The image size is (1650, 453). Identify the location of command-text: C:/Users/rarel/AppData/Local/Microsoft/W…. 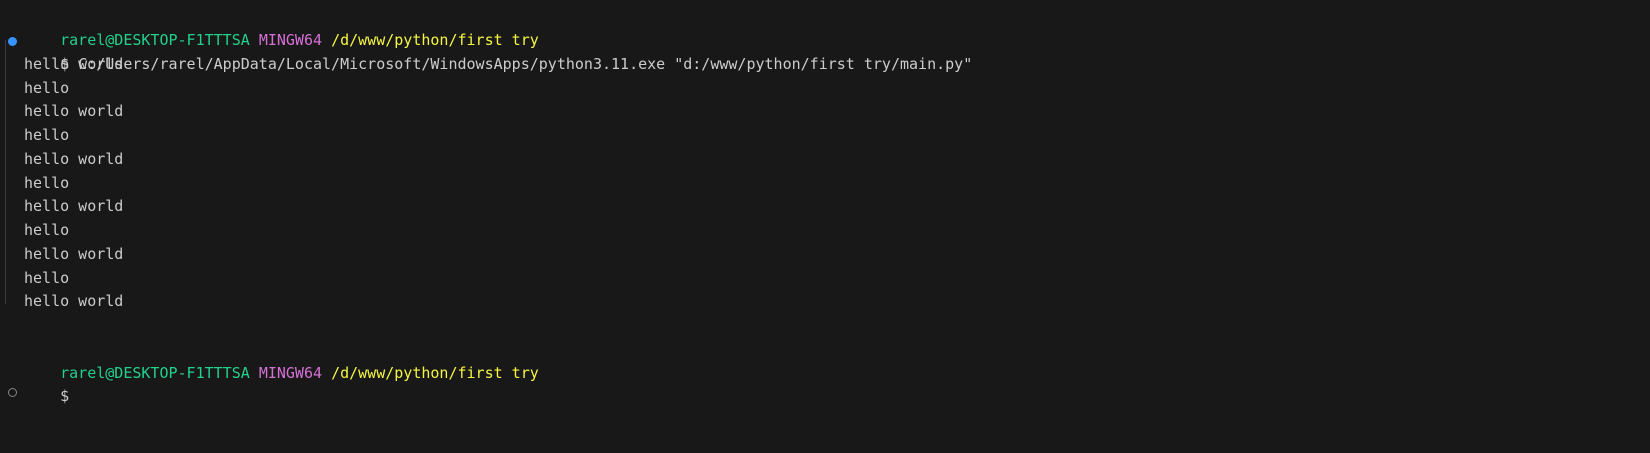
(525, 64).